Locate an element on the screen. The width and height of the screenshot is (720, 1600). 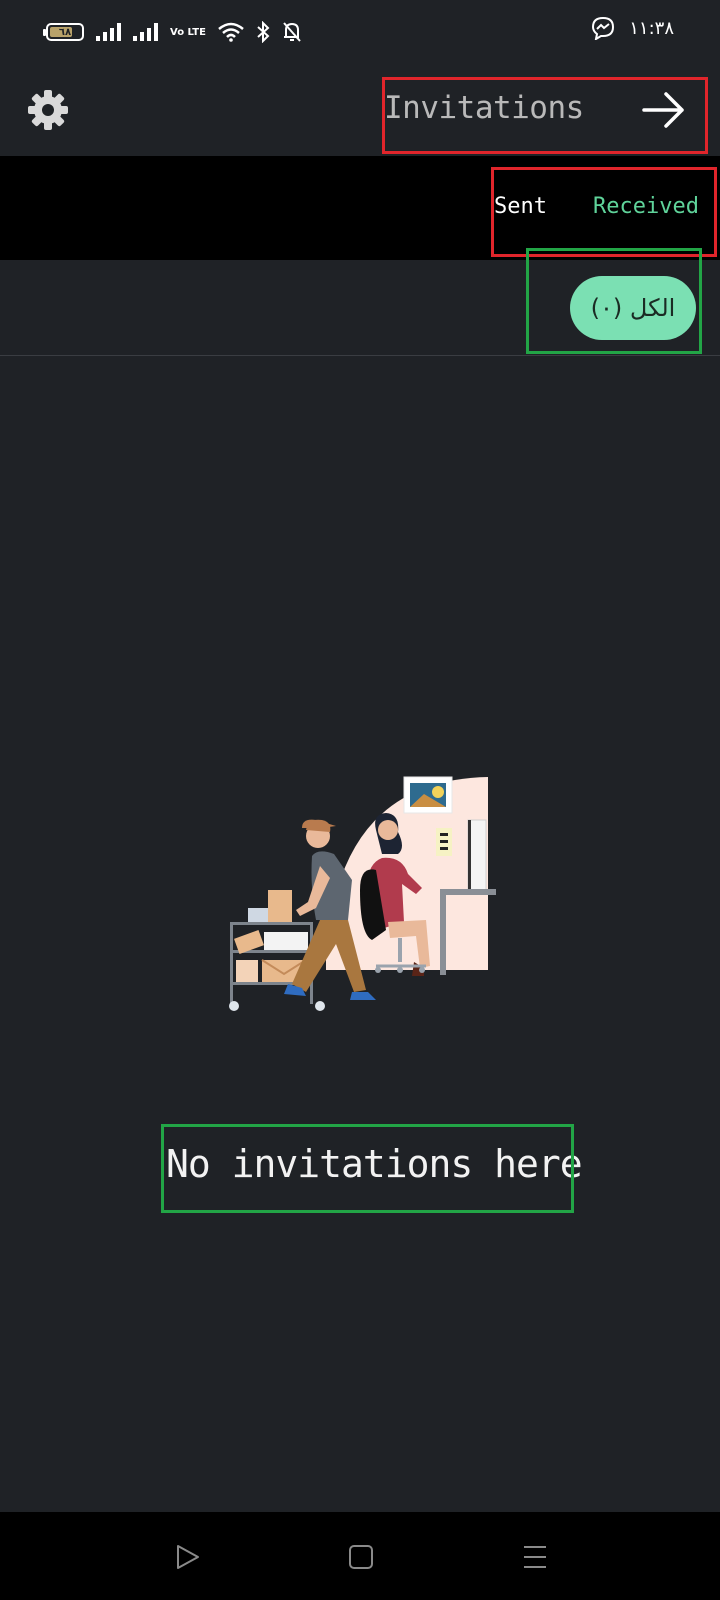
empty-state-message: No invitations here is located at coordinates (374, 1164).